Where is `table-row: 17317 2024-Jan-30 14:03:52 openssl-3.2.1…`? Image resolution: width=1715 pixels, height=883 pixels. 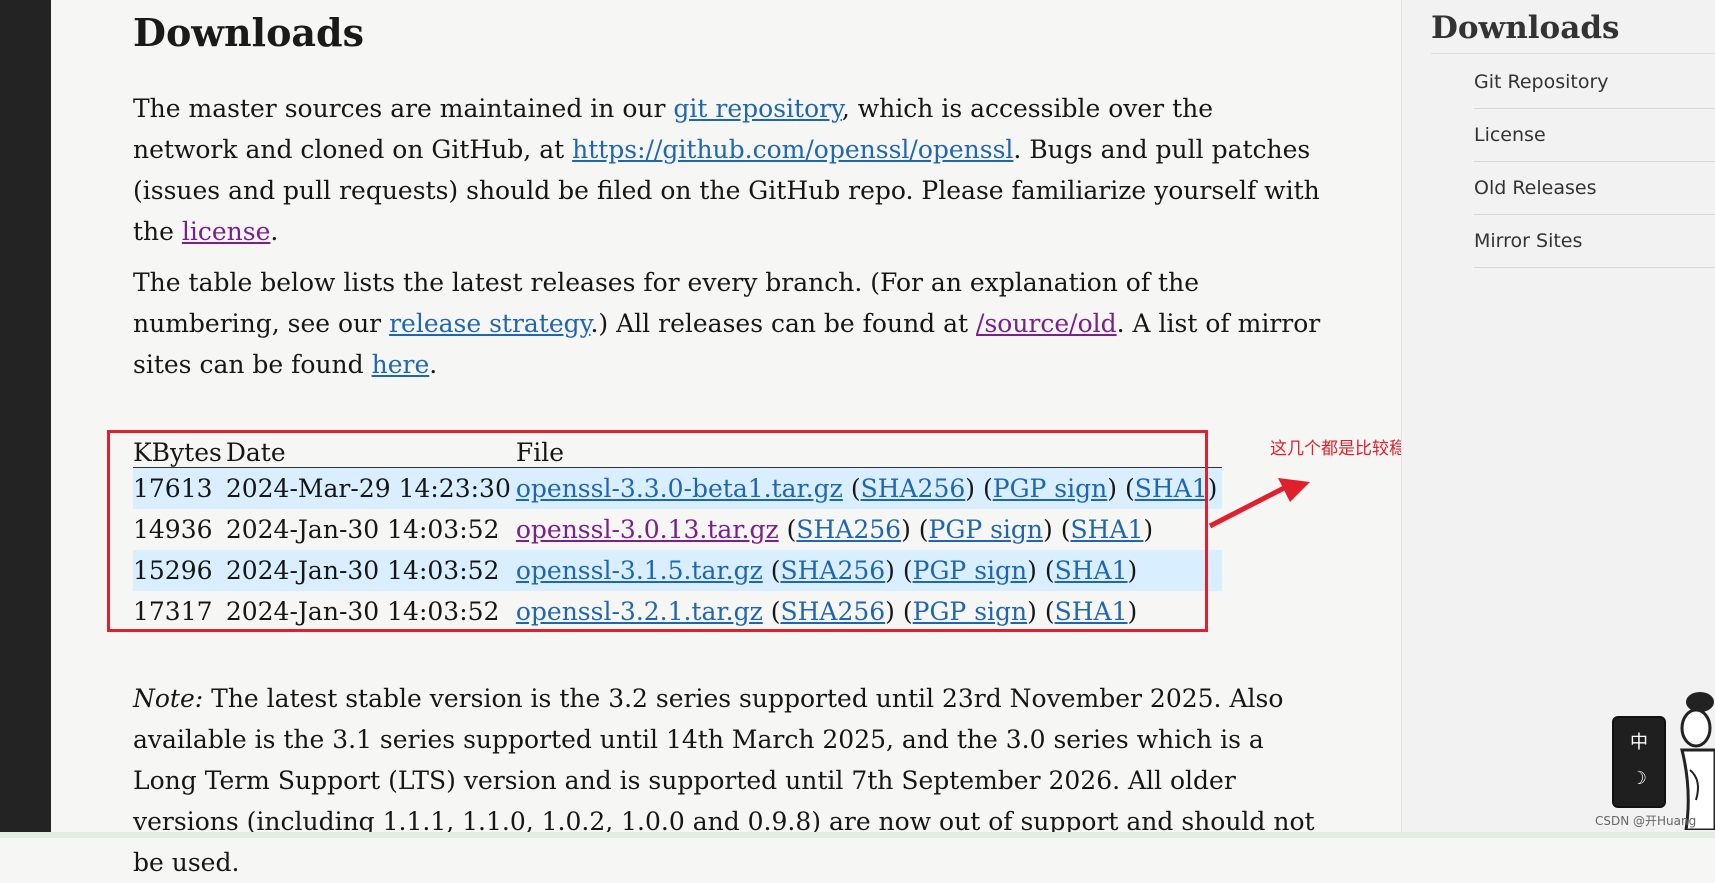 table-row: 17317 2024-Jan-30 14:03:52 openssl-3.2.1… is located at coordinates (677, 611).